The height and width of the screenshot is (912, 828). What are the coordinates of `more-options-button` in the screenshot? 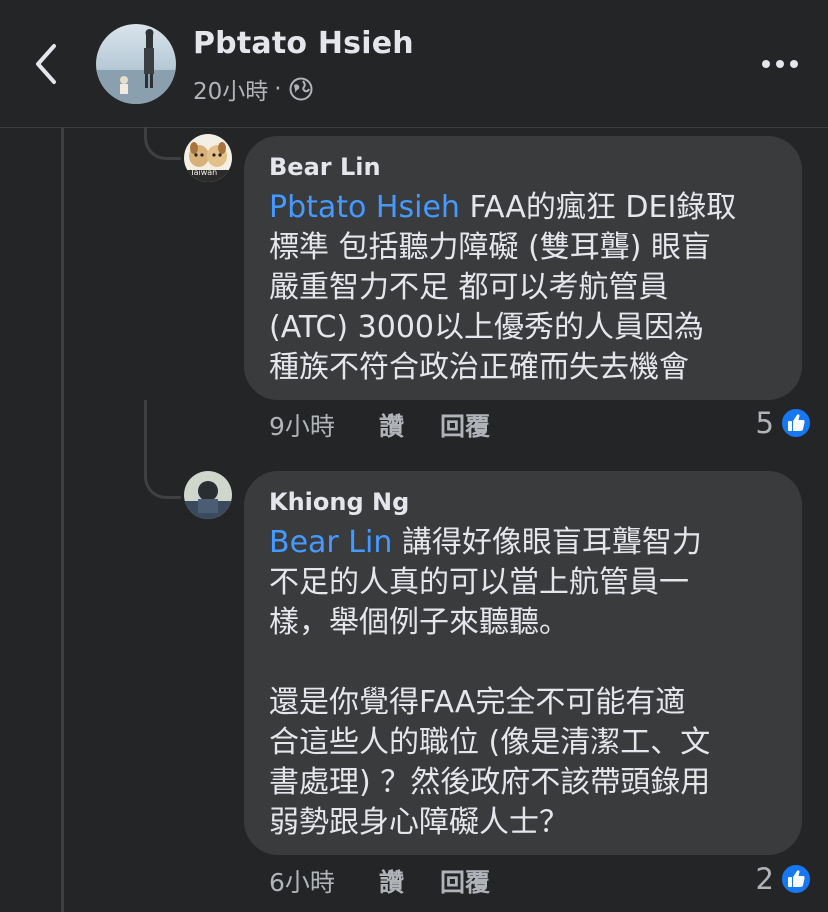 It's located at (780, 64).